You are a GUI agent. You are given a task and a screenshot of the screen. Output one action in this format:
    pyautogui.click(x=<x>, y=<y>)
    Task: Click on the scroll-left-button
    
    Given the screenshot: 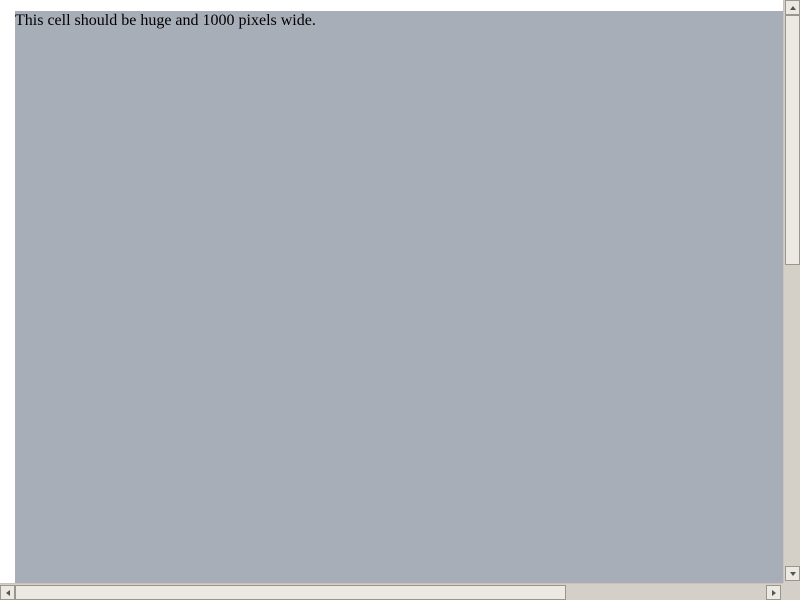 What is the action you would take?
    pyautogui.click(x=7, y=592)
    